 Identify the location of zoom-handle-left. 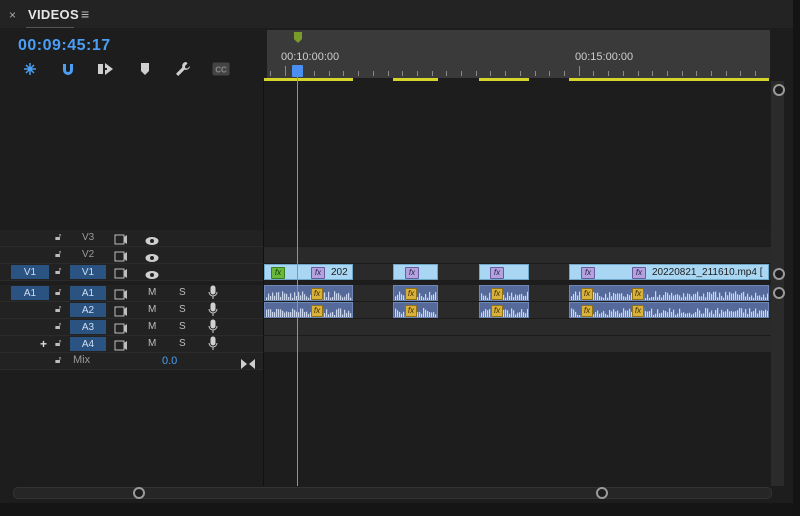
(139, 493).